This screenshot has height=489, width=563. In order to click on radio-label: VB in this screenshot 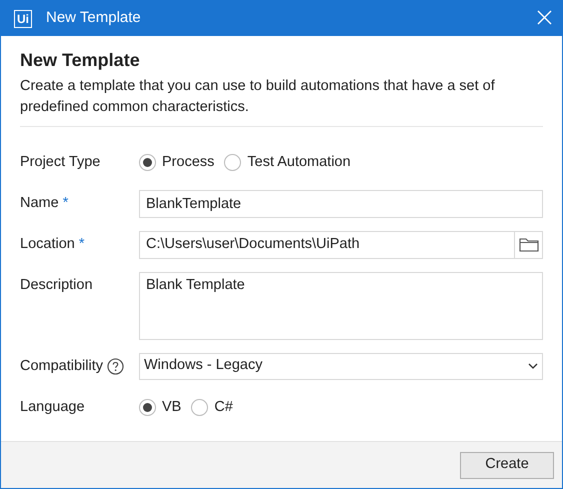, I will do `click(172, 407)`.